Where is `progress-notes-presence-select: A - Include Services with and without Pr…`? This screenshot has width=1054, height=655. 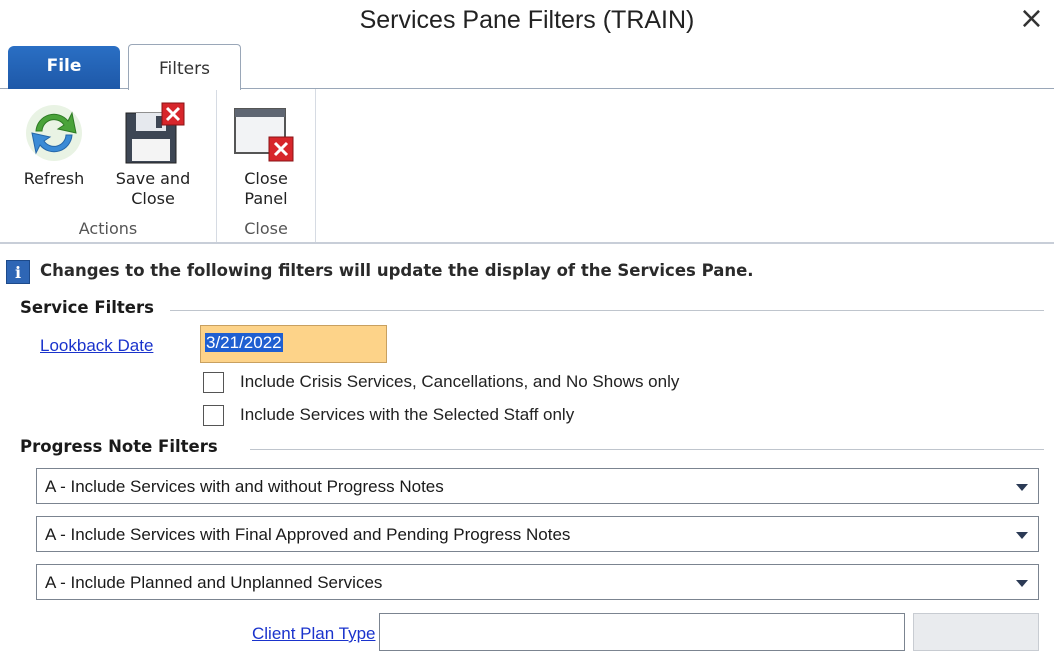
progress-notes-presence-select: A - Include Services with and without Pr… is located at coordinates (537, 486).